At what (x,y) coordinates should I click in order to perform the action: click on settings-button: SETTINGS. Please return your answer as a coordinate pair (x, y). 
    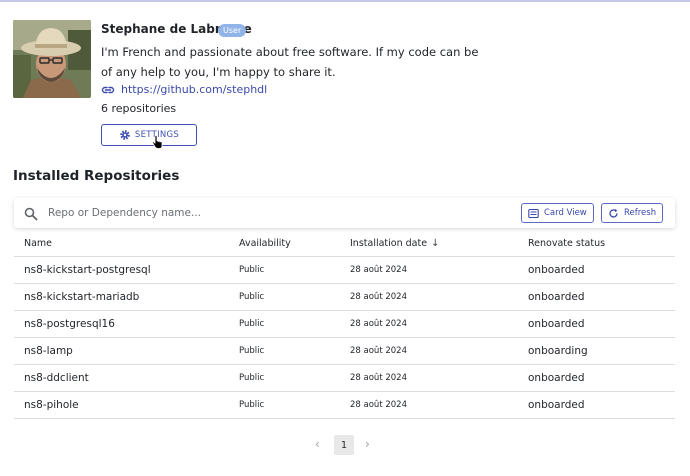
    Looking at the image, I should click on (149, 135).